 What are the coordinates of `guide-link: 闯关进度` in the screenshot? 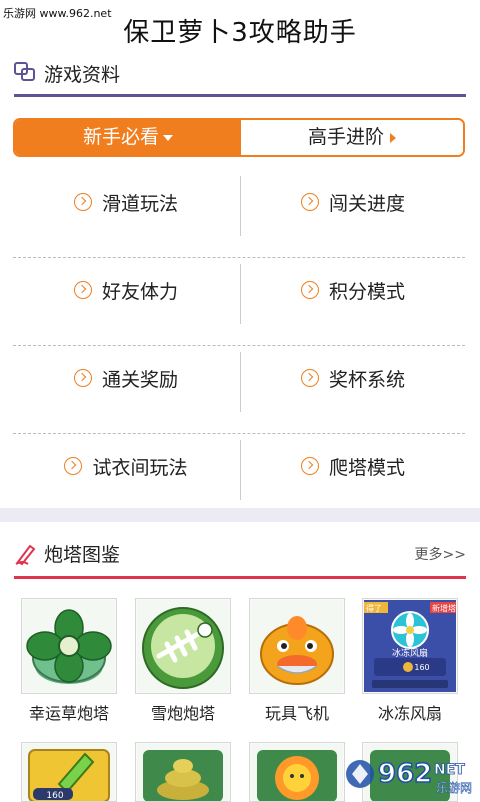 It's located at (353, 202).